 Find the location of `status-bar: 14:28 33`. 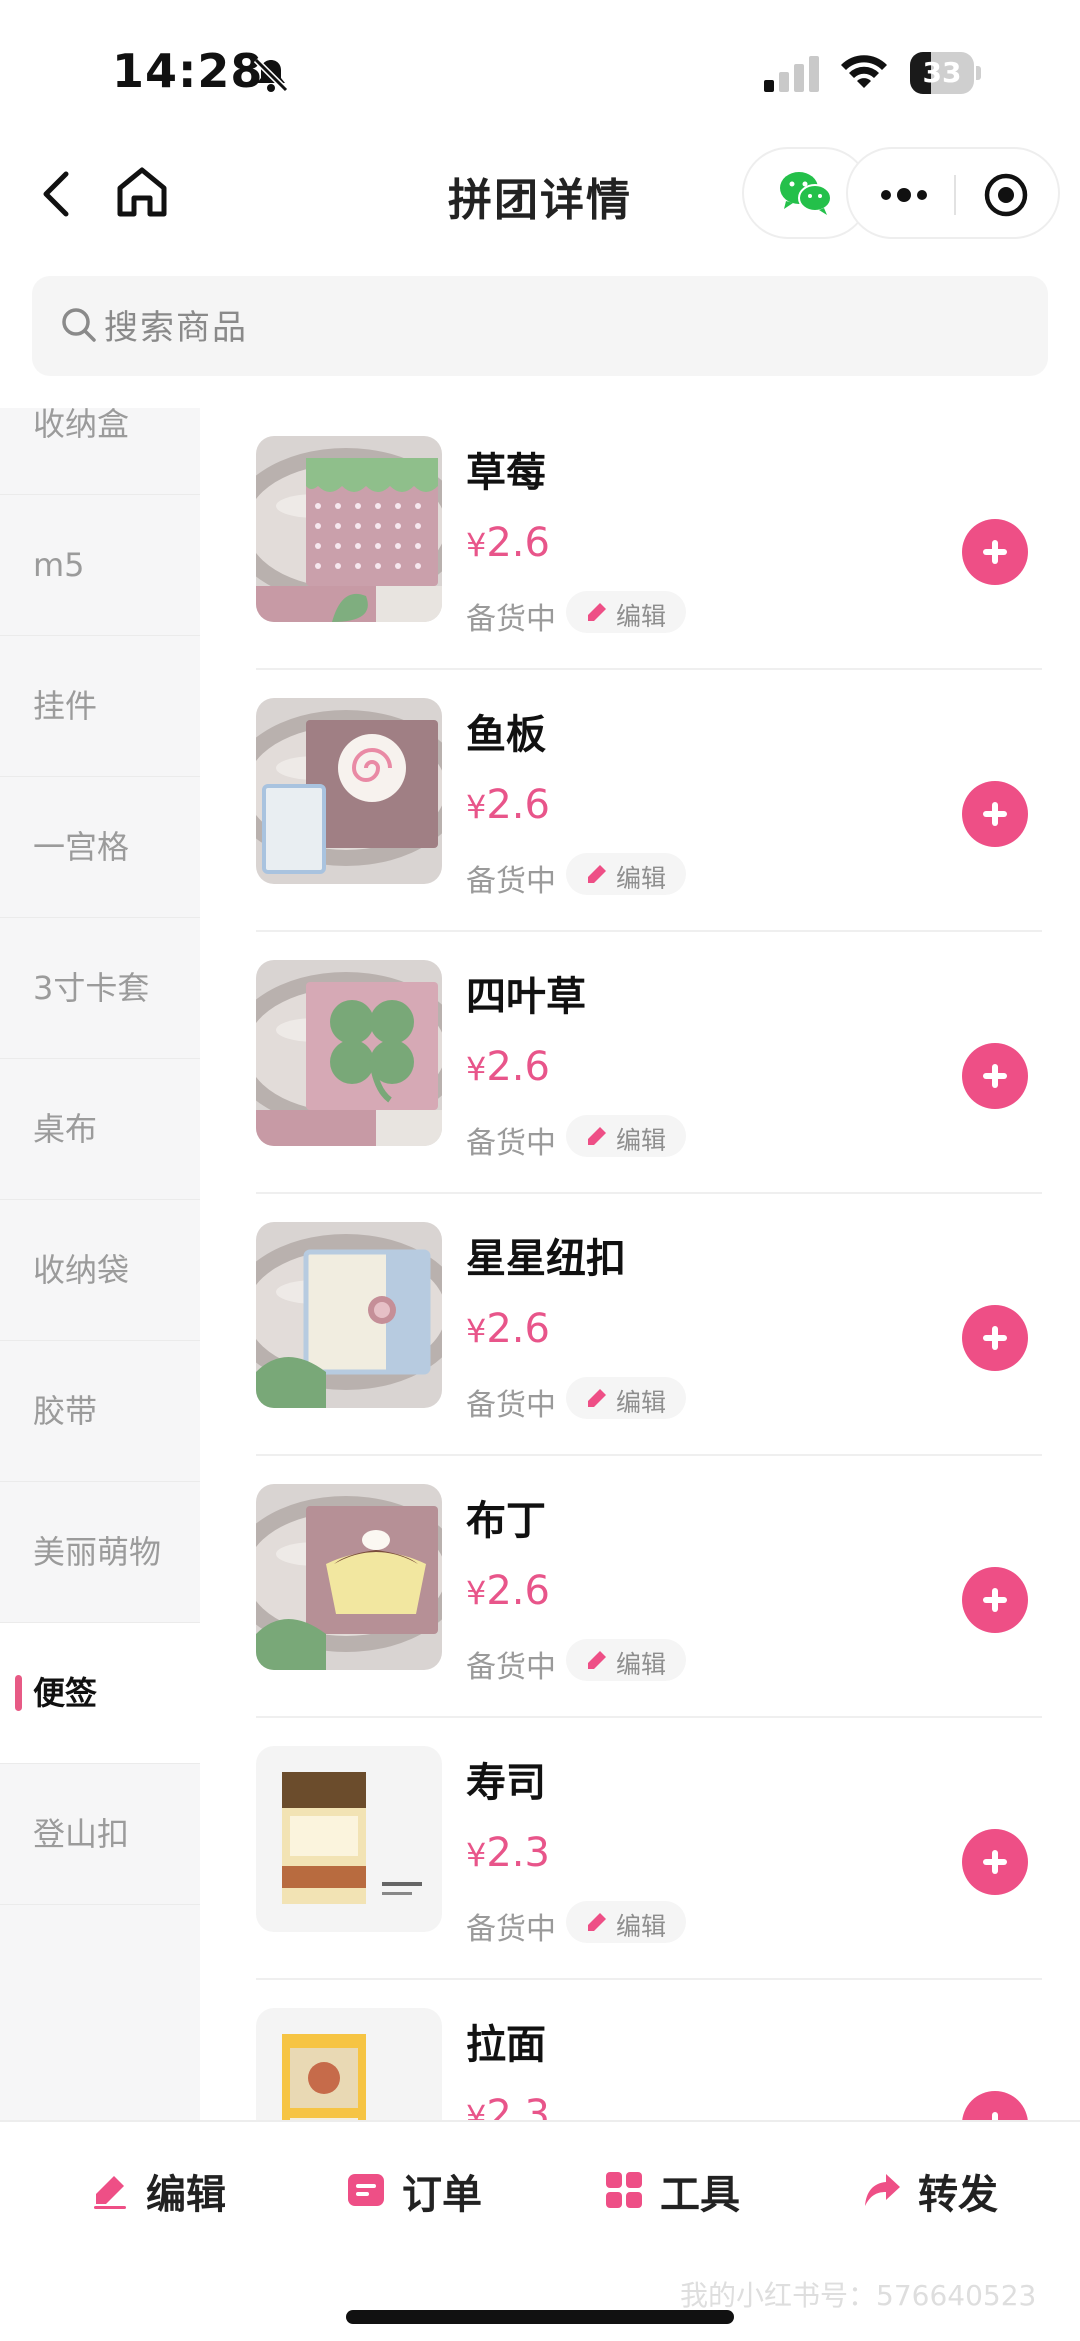

status-bar: 14:28 33 is located at coordinates (540, 70).